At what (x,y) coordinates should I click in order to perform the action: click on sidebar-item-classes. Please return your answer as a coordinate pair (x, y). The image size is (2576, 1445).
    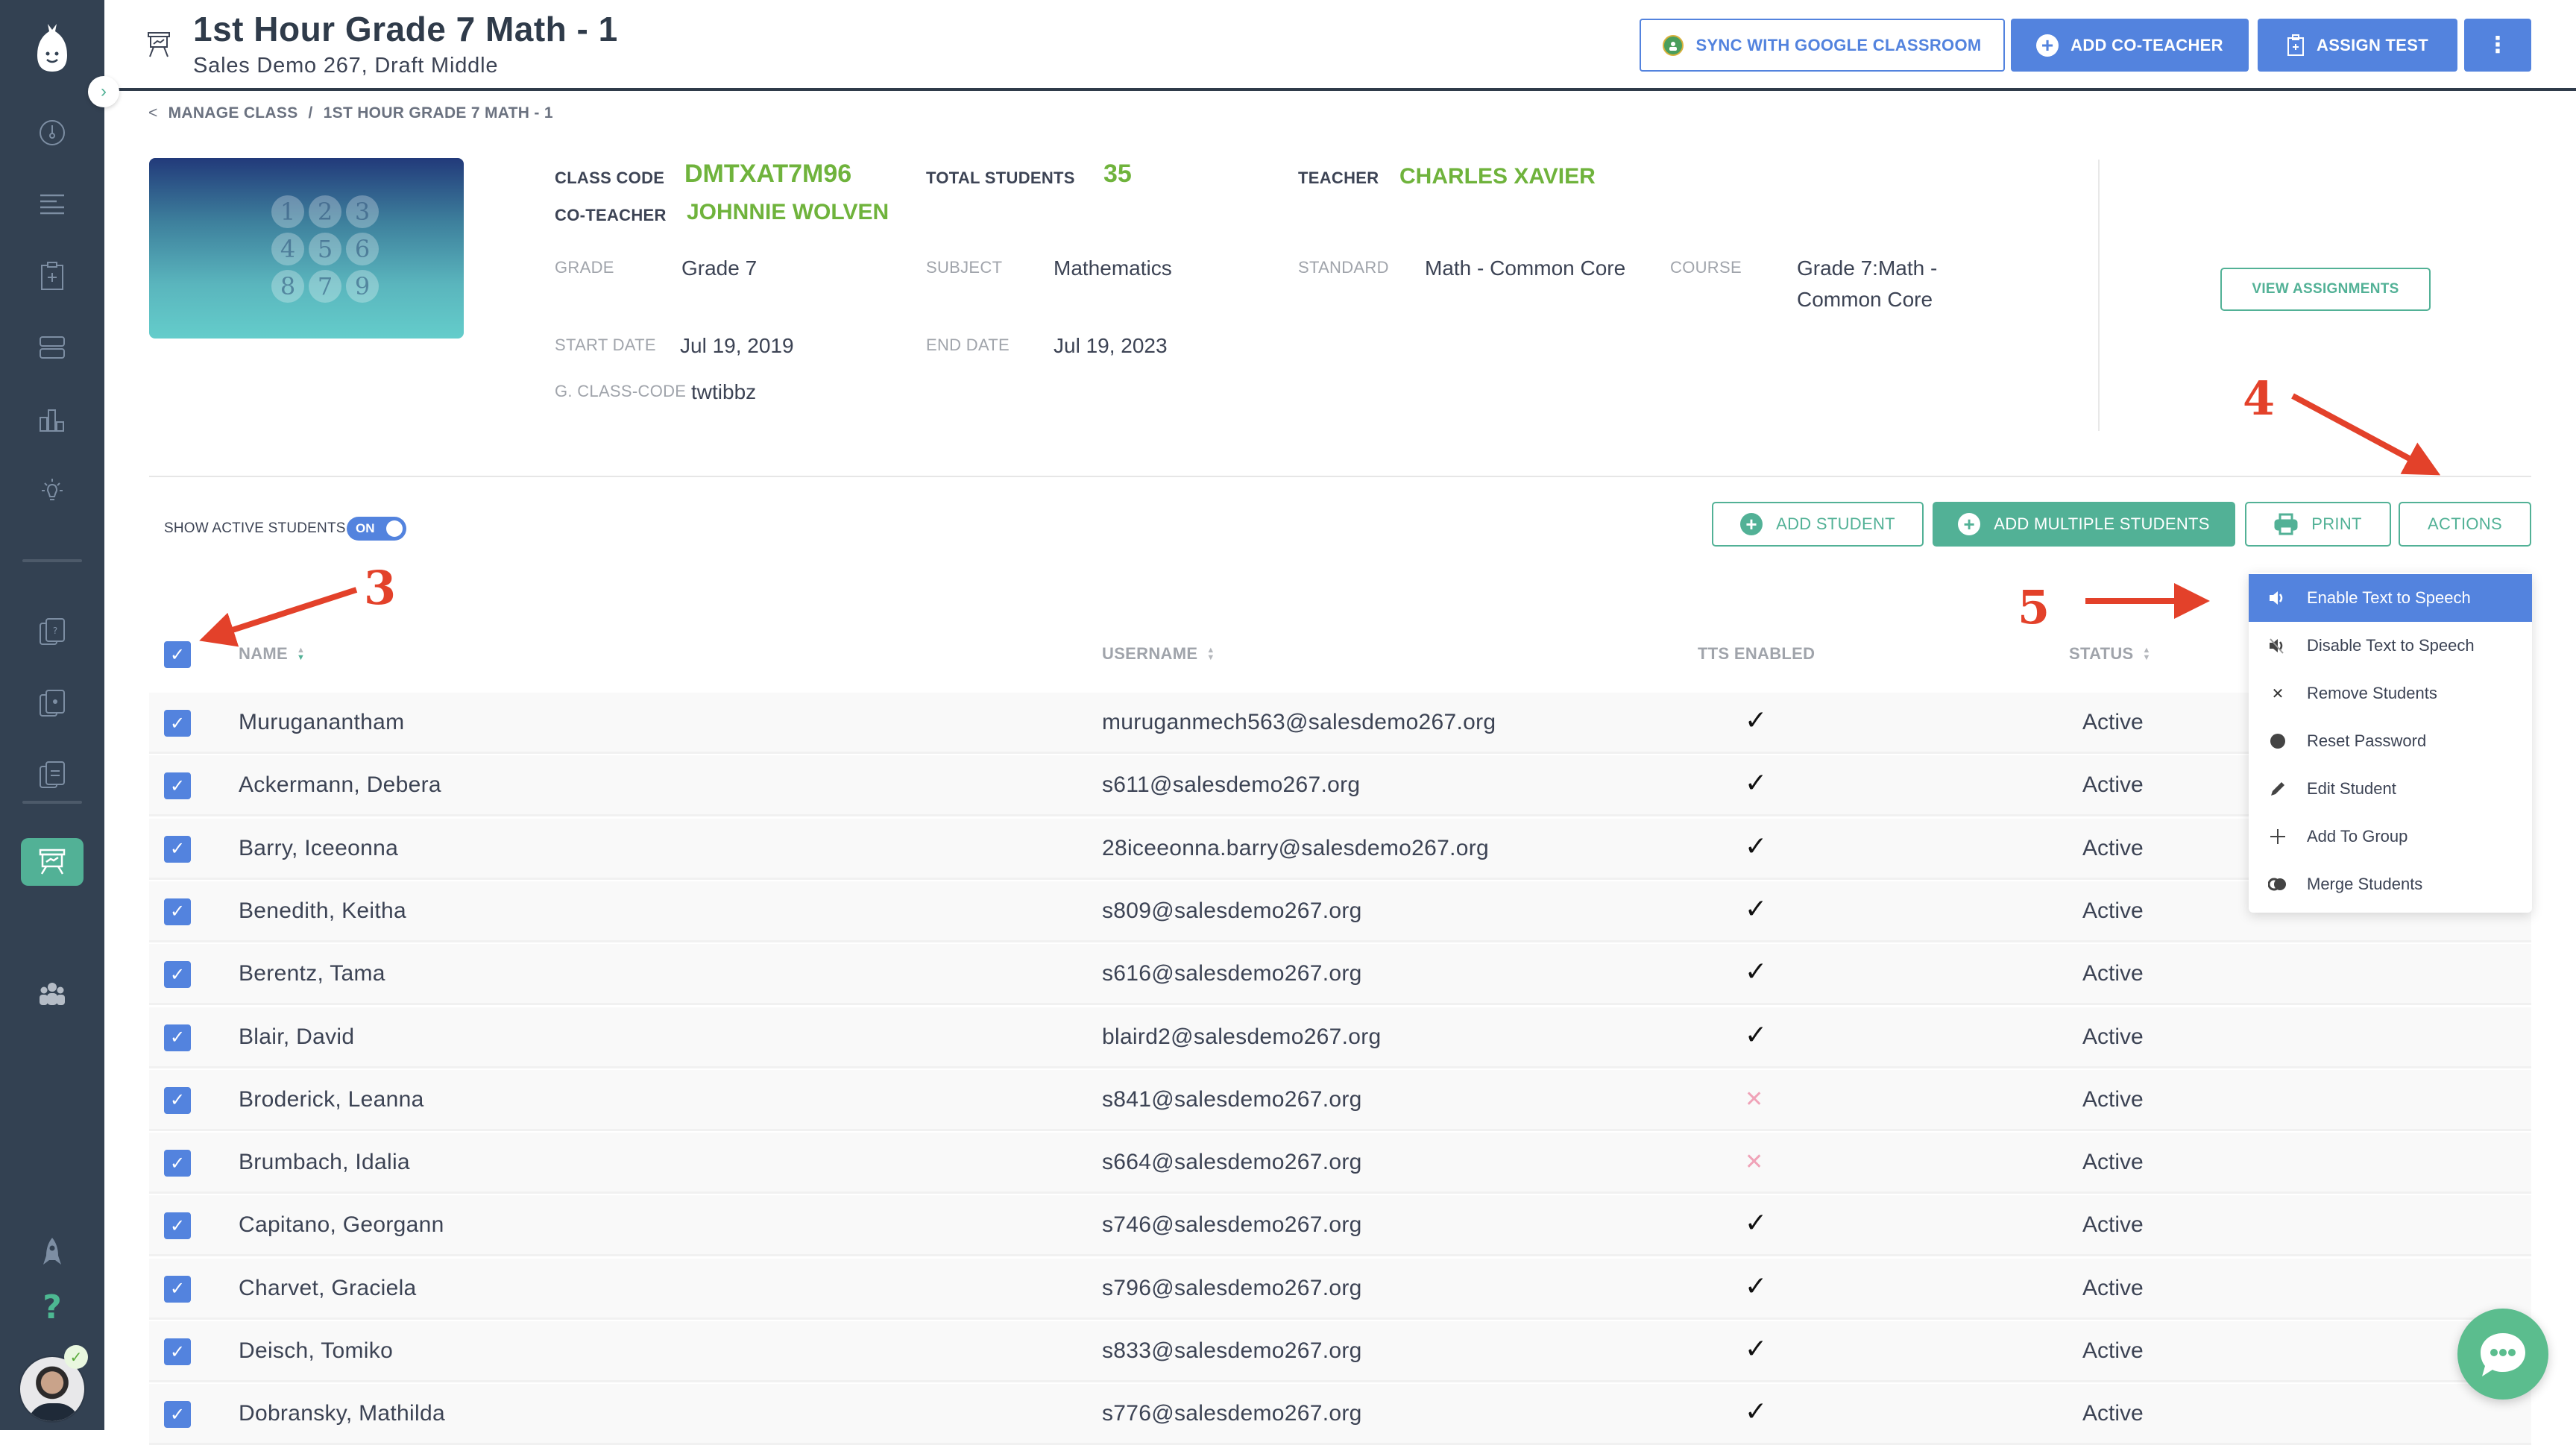
    Looking at the image, I should click on (53, 862).